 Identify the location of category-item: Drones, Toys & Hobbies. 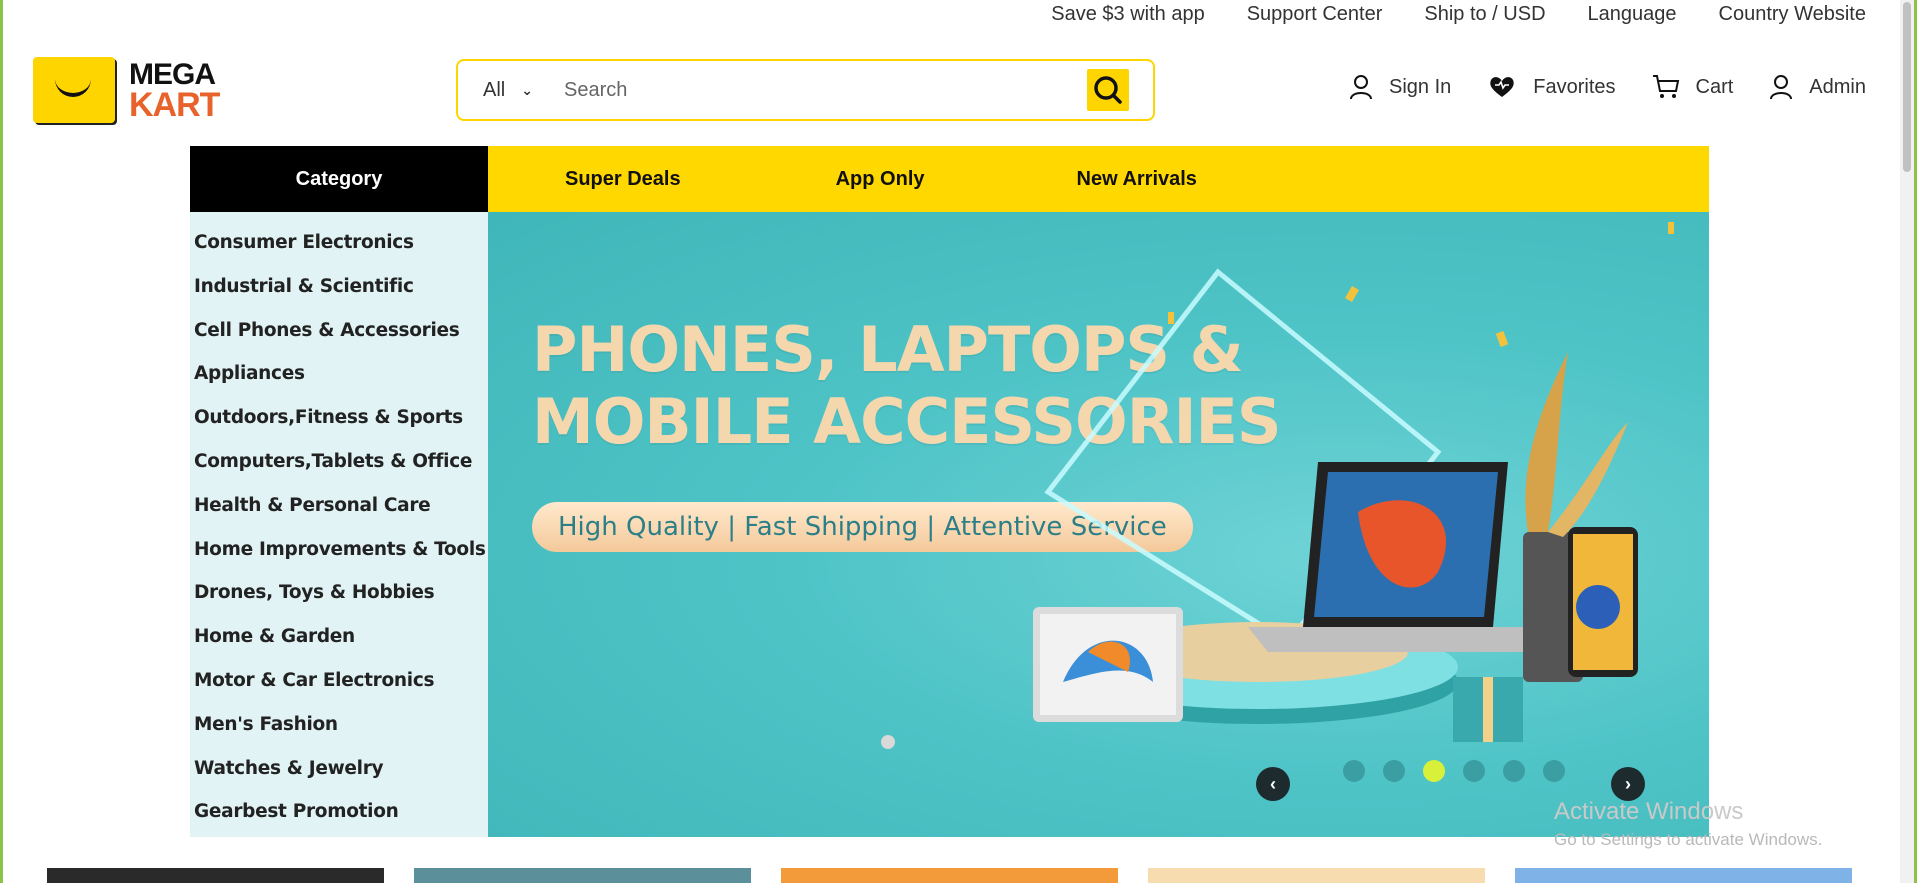
(339, 604).